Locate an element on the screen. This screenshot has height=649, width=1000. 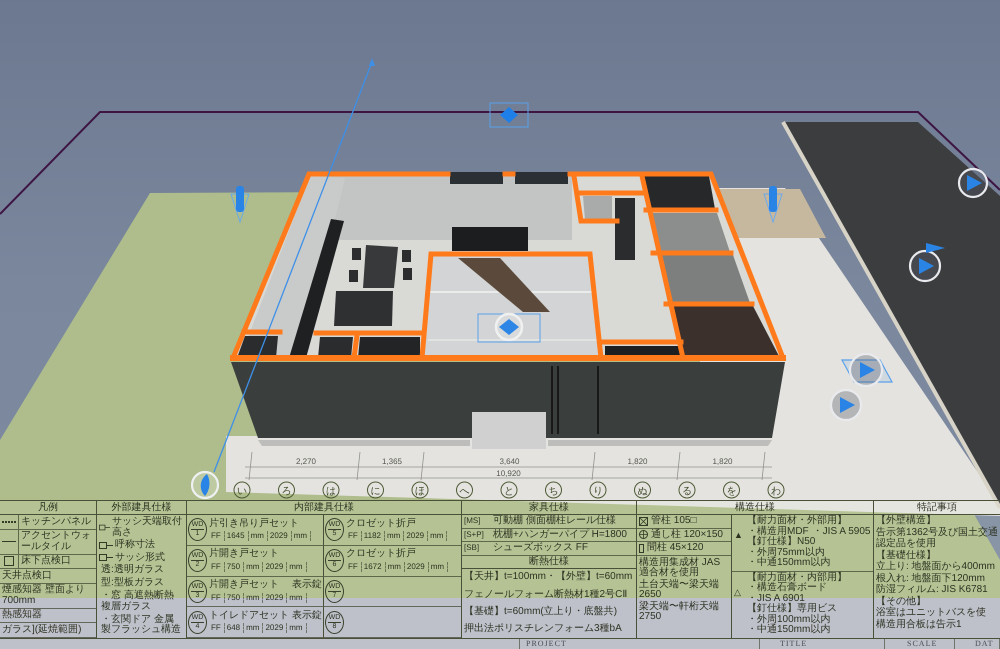
legend-label: ガラス](延焼範囲) is located at coordinates (42, 630).